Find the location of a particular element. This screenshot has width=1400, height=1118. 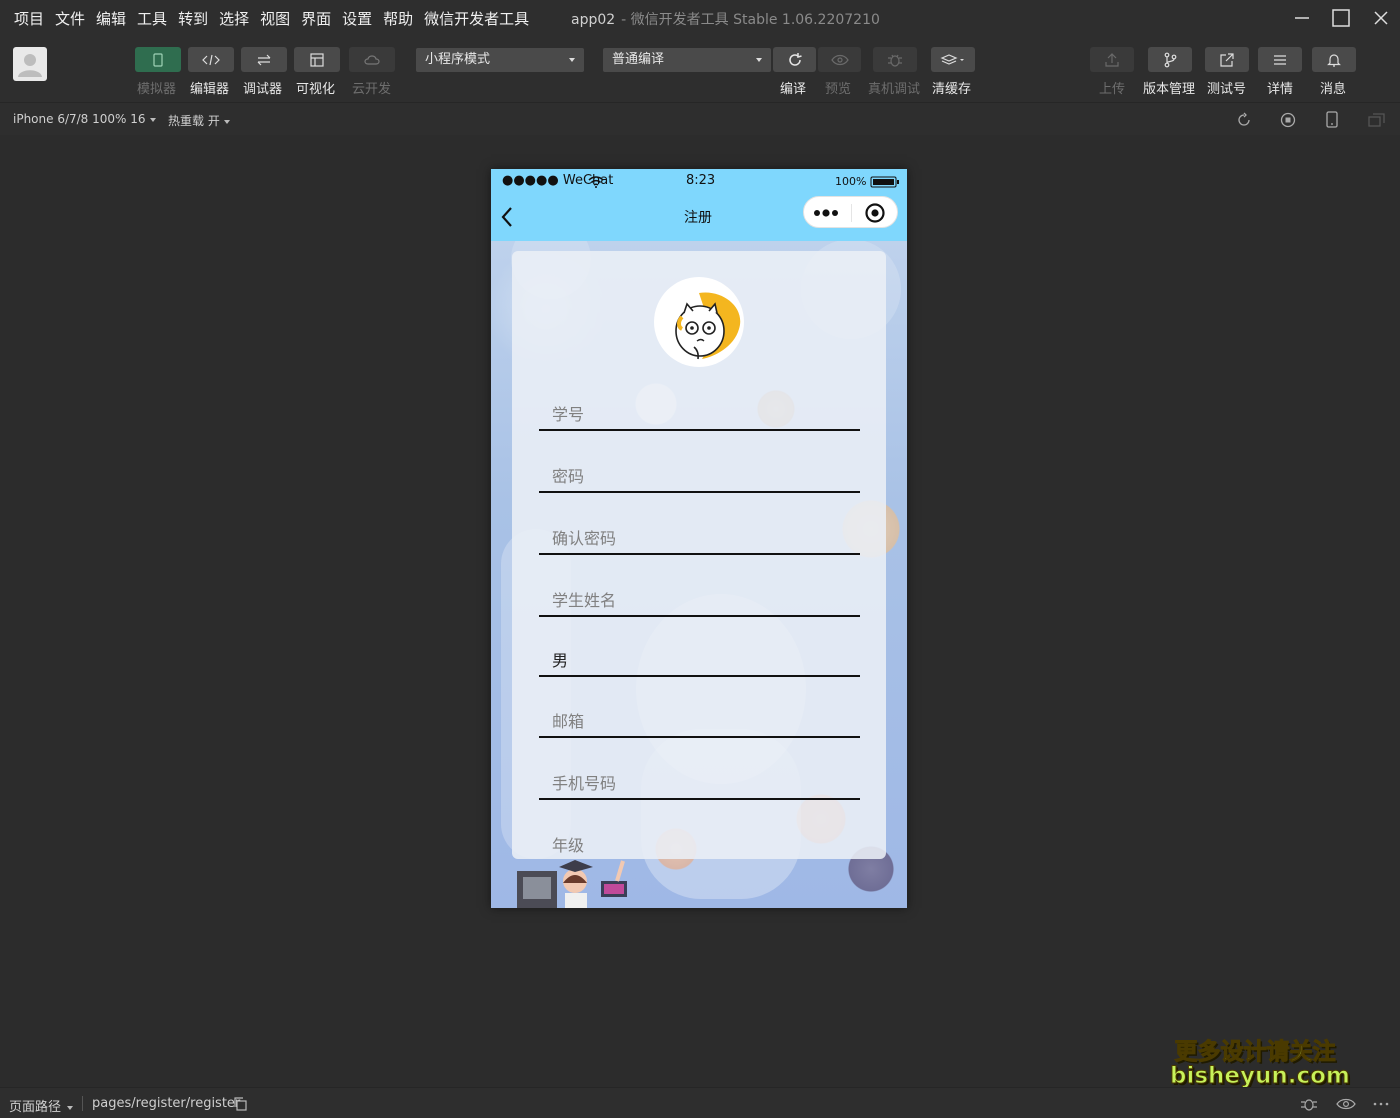

debugger-label: 调试器 is located at coordinates (263, 89).